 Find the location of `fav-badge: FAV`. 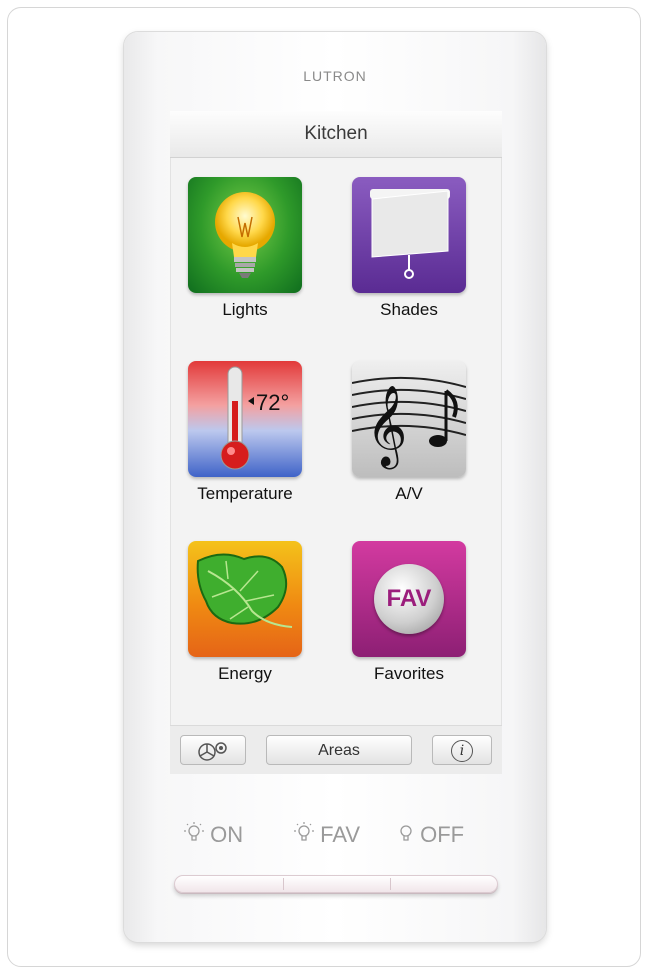

fav-badge: FAV is located at coordinates (409, 599).